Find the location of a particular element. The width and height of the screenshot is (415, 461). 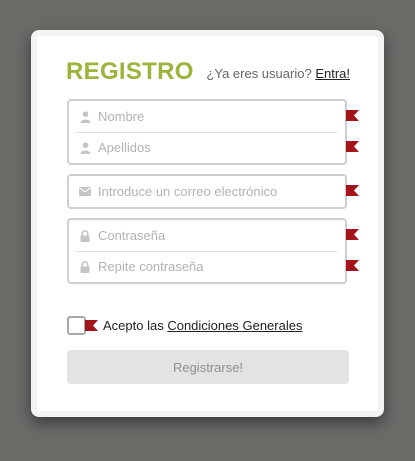

first-name-row is located at coordinates (214, 116).